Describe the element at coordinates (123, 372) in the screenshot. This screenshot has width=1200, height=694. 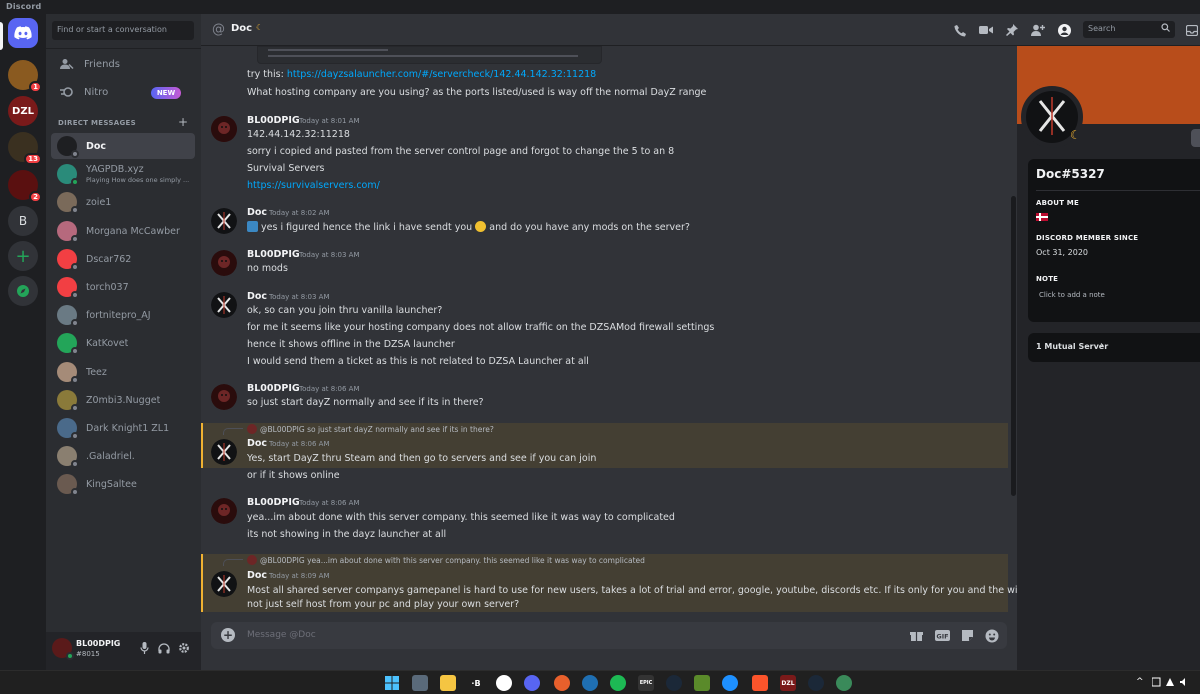
I see `dm-item: Teez` at that location.